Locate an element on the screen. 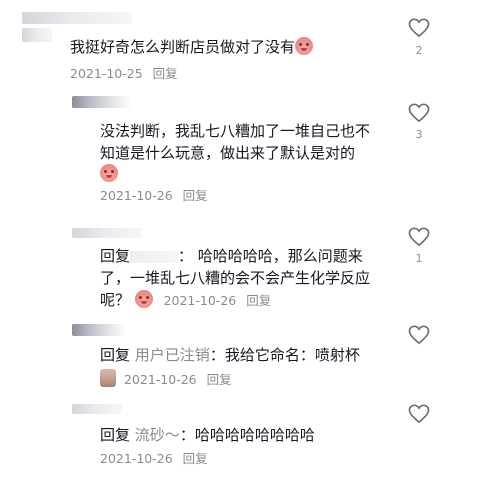  comment-text-line2: 知道是什么玩意，做出来了默认是对的 is located at coordinates (228, 153).